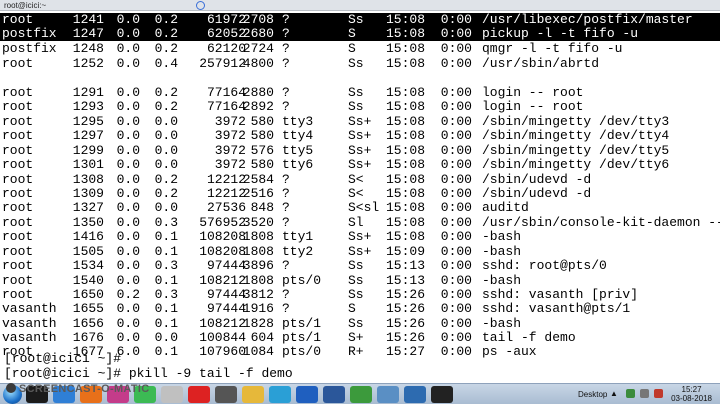  Describe the element at coordinates (63, 358) in the screenshot. I see `prompt-text: [root@icici ~]#` at that location.